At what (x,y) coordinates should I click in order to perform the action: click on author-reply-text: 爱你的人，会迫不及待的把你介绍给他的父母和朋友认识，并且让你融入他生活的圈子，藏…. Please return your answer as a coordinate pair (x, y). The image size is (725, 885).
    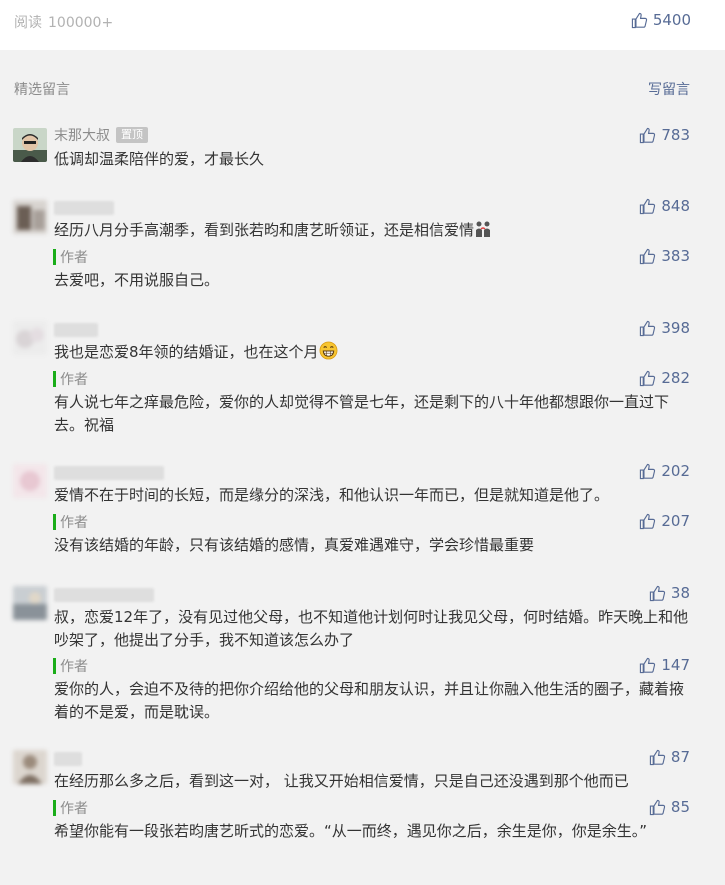
    Looking at the image, I should click on (369, 700).